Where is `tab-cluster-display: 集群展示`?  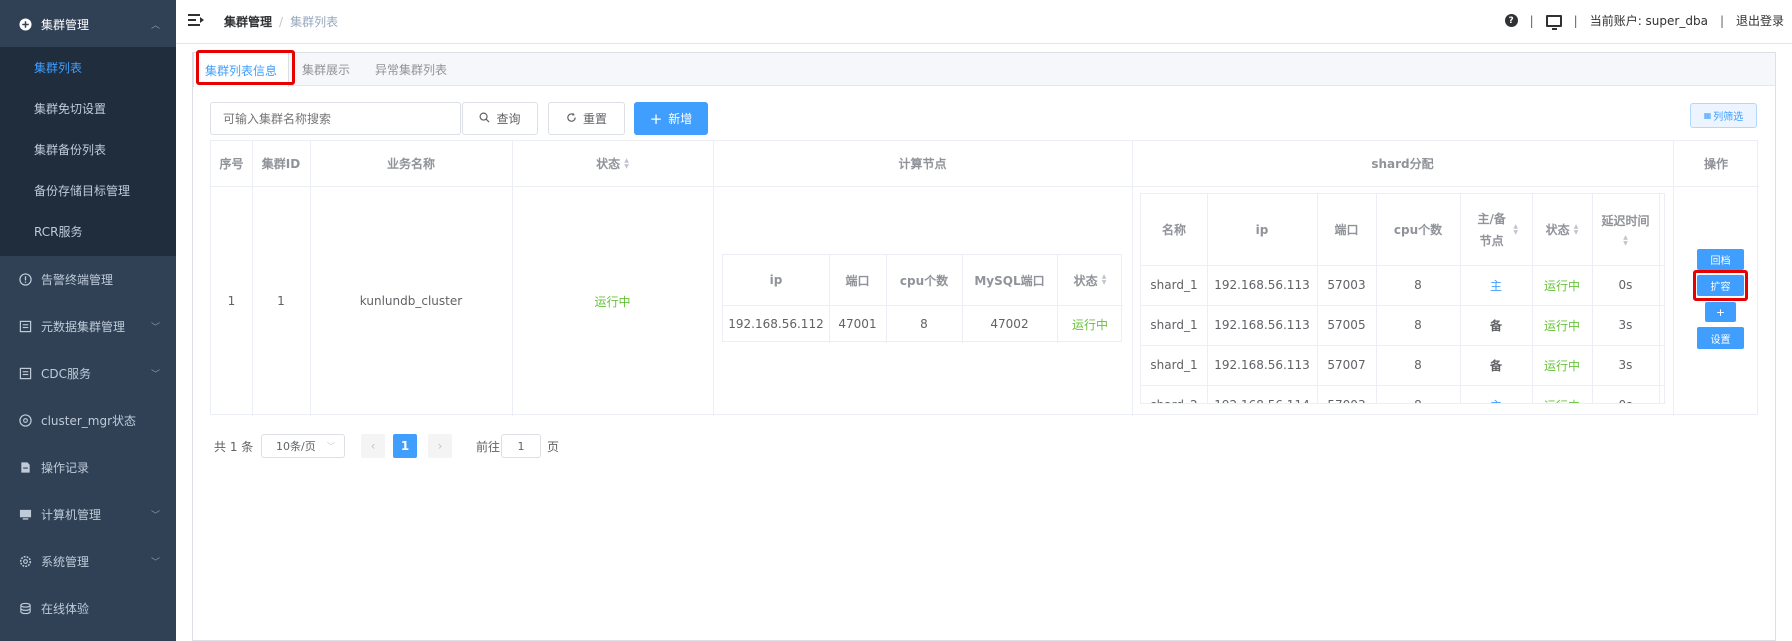
tab-cluster-display: 集群展示 is located at coordinates (326, 69).